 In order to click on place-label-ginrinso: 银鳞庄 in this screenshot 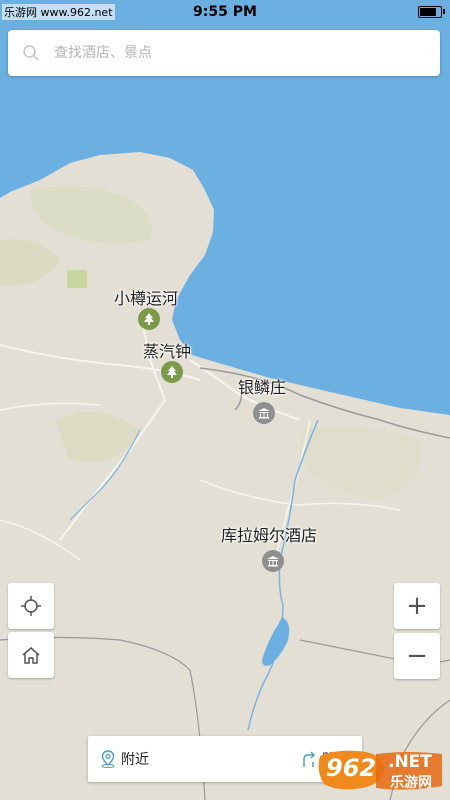, I will do `click(262, 386)`.